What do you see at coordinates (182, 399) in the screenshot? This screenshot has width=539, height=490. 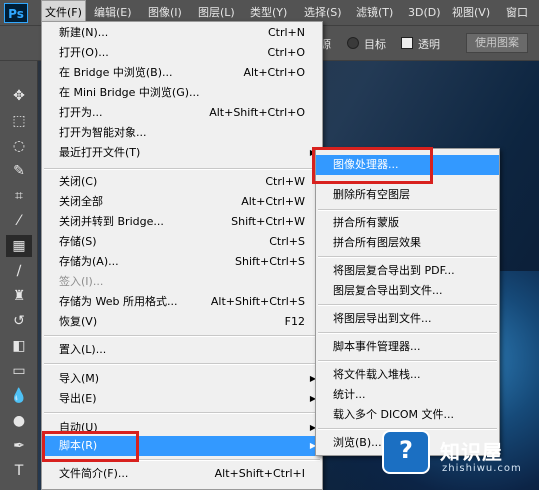 I see `menu-item-export: 导出(E) ▶` at bounding box center [182, 399].